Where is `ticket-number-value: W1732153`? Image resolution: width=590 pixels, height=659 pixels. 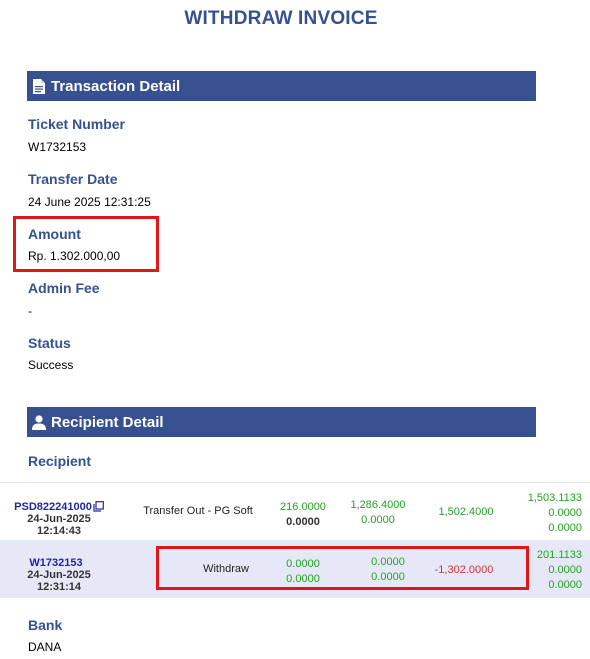 ticket-number-value: W1732153 is located at coordinates (57, 147).